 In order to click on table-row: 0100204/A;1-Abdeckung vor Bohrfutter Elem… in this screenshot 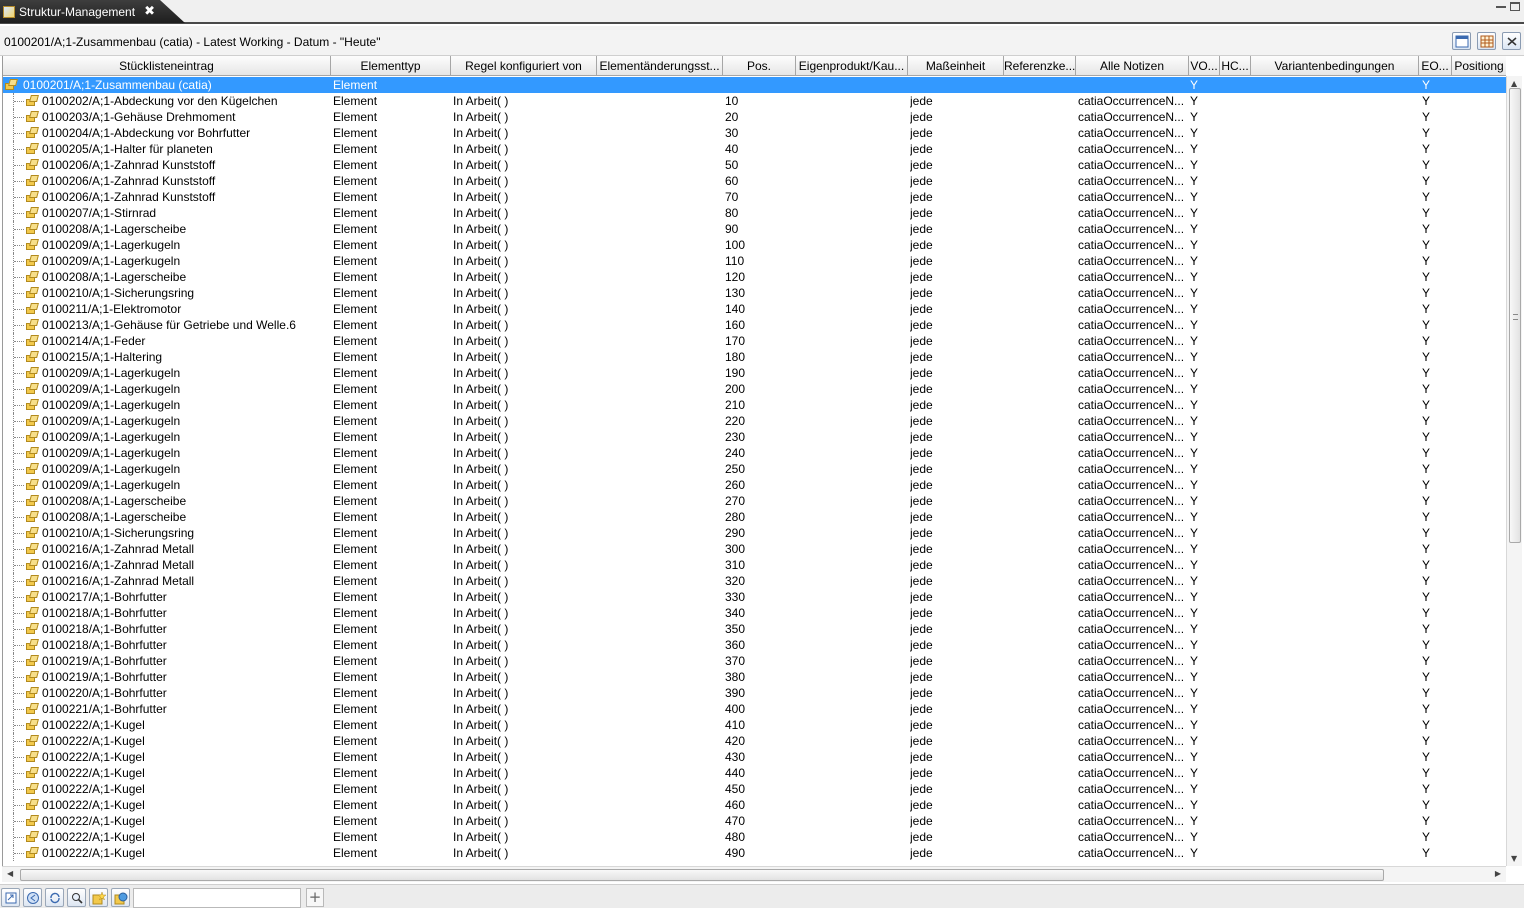, I will do `click(754, 133)`.